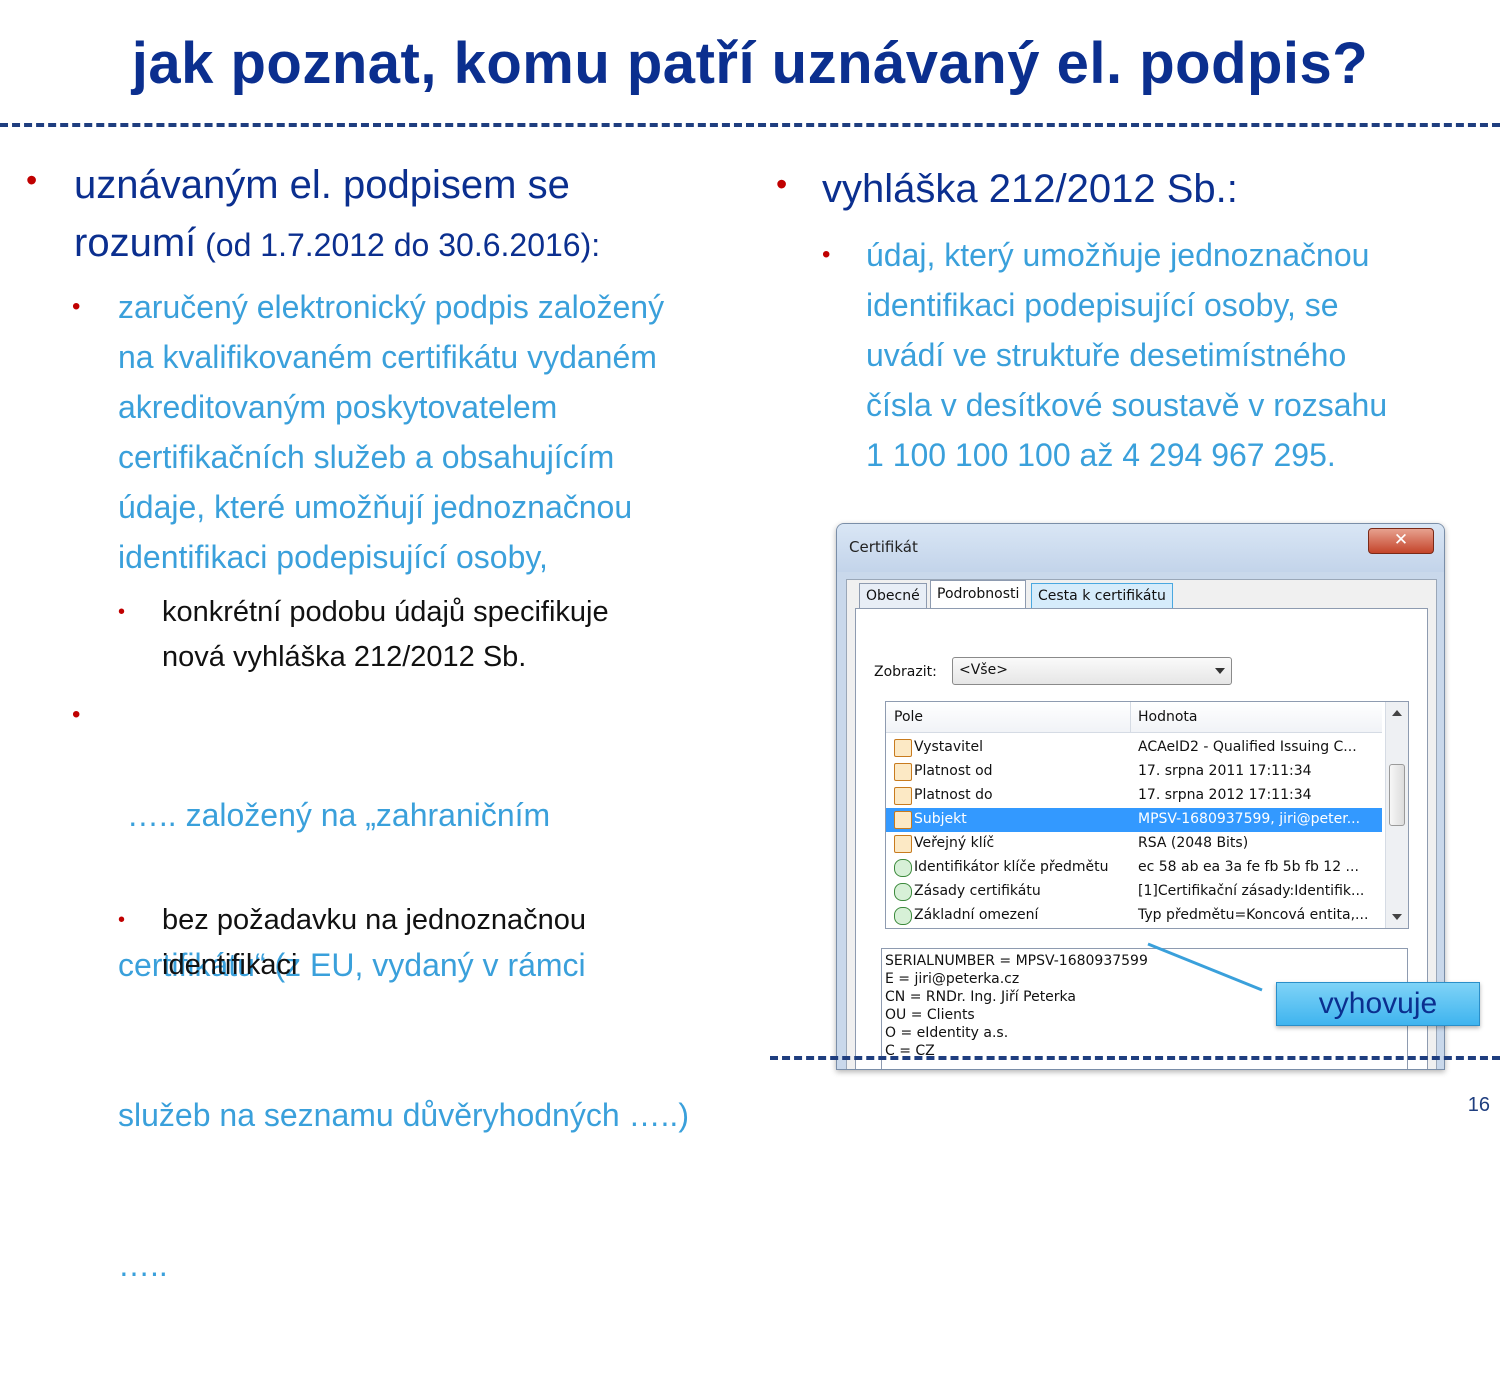  I want to click on right-sub-line: 1 100 100 100 až 4 294 967 295., so click(1101, 455).